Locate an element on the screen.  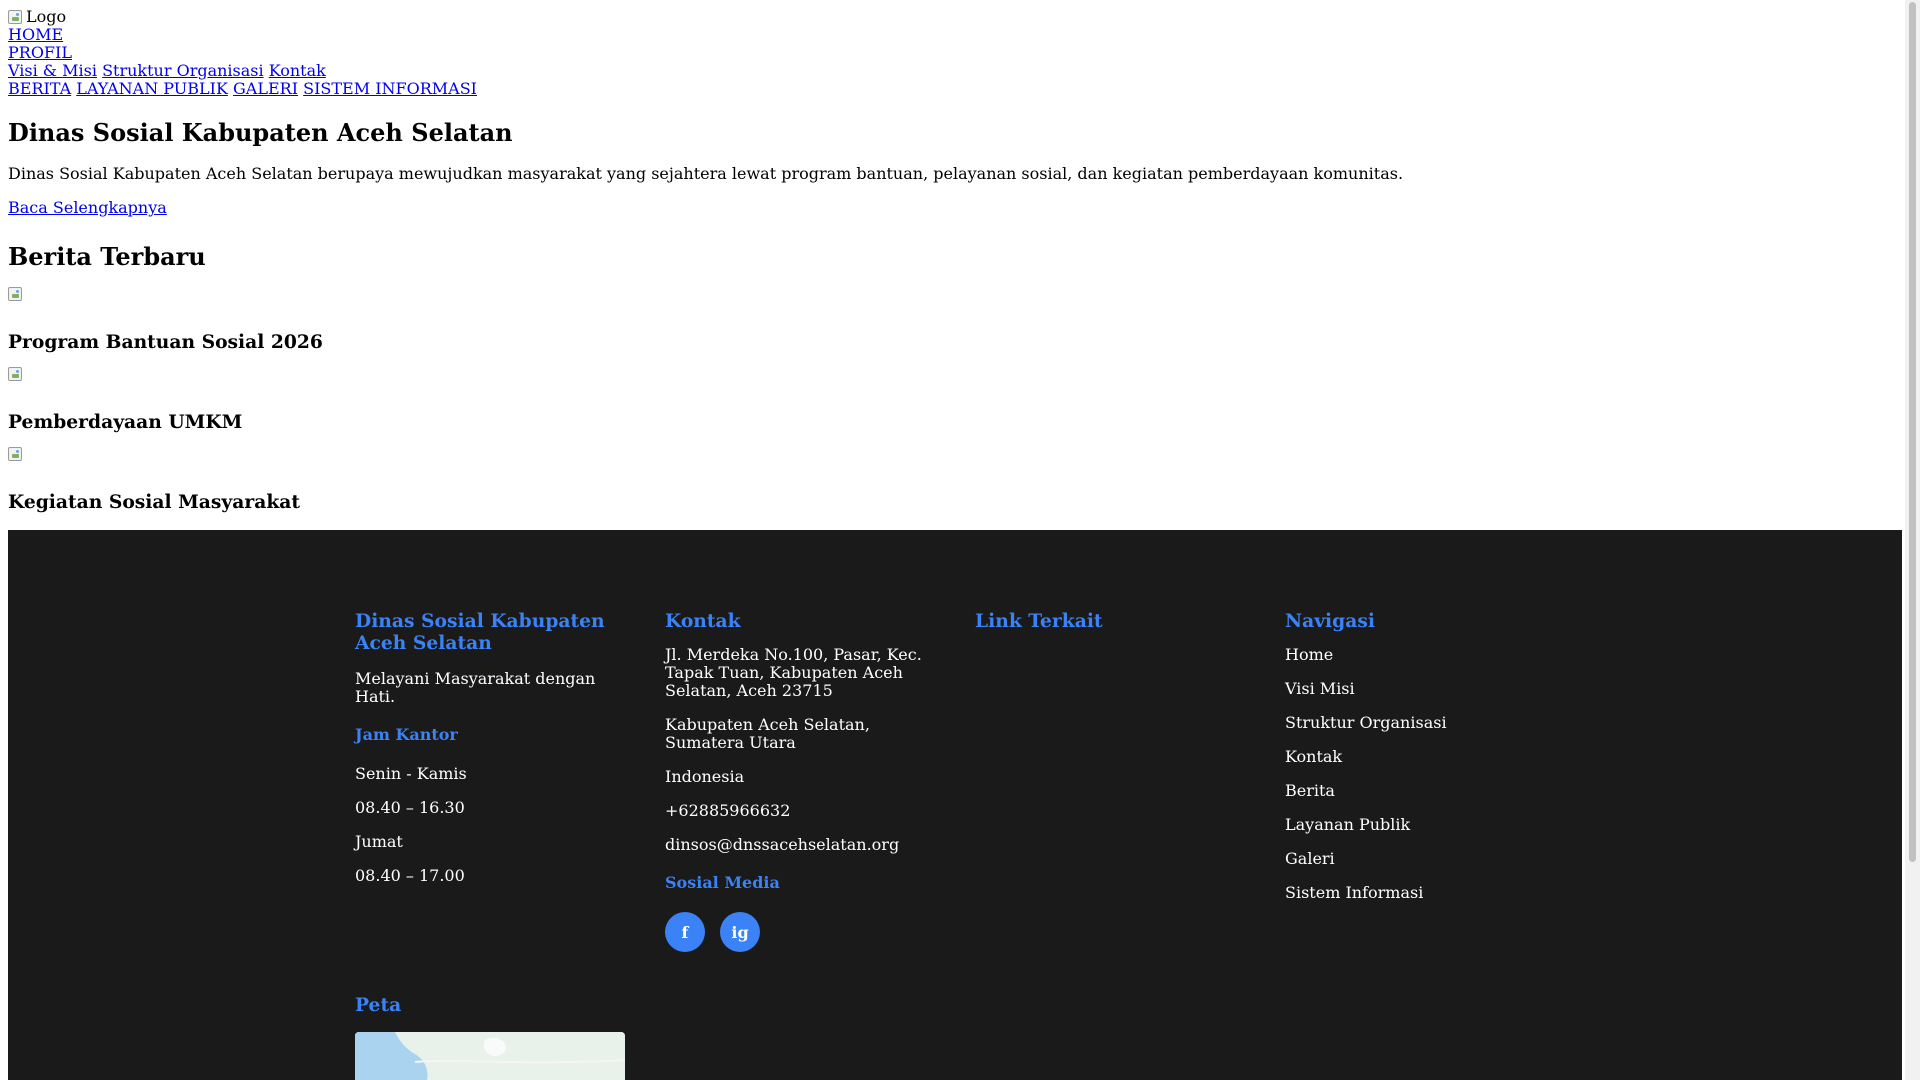
footer-nav-item: Home is located at coordinates (1420, 655).